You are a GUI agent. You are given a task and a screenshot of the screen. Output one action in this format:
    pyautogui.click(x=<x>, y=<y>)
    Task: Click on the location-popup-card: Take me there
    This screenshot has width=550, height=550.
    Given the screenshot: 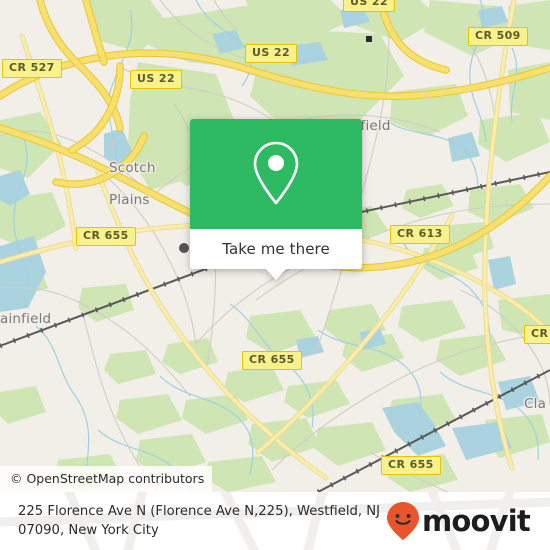 What is the action you would take?
    pyautogui.click(x=276, y=199)
    